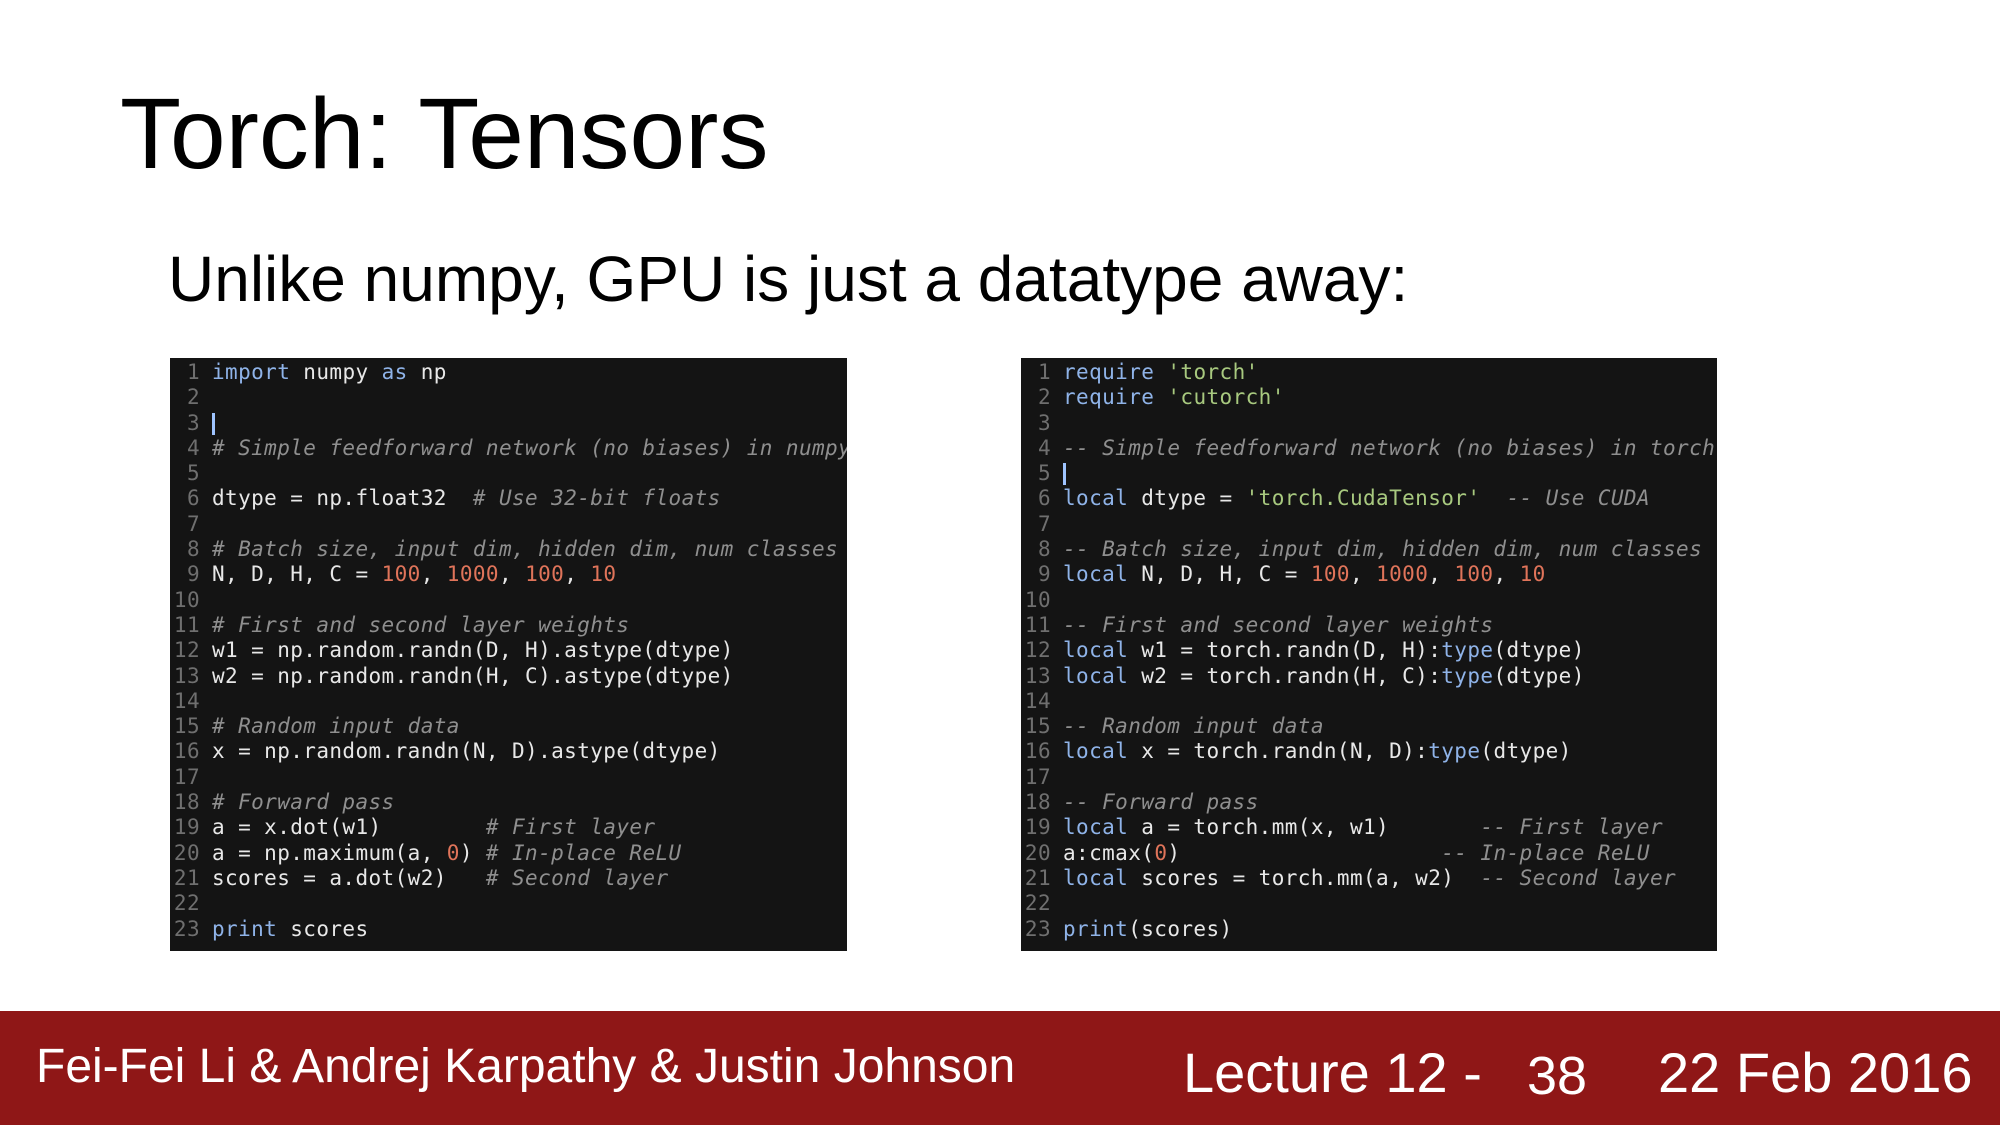  Describe the element at coordinates (508, 372) in the screenshot. I see `code-line: 1 import numpy as np` at that location.